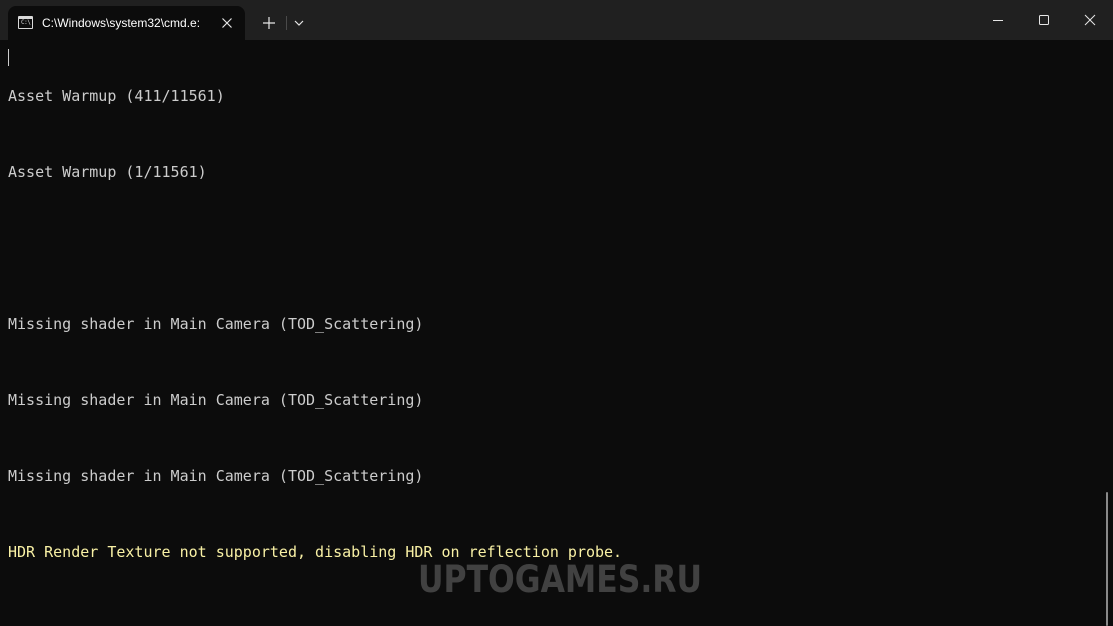 The width and height of the screenshot is (1113, 626). I want to click on new-tab-button, so click(269, 23).